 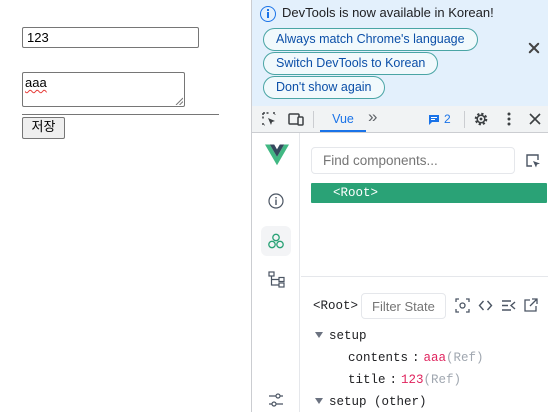 I want to click on info-icon, so click(x=268, y=14).